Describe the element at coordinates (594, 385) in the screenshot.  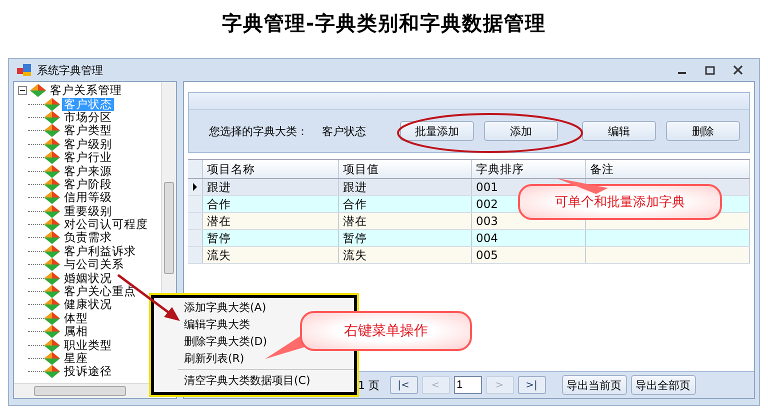
I see `export-button: 导出当前页` at that location.